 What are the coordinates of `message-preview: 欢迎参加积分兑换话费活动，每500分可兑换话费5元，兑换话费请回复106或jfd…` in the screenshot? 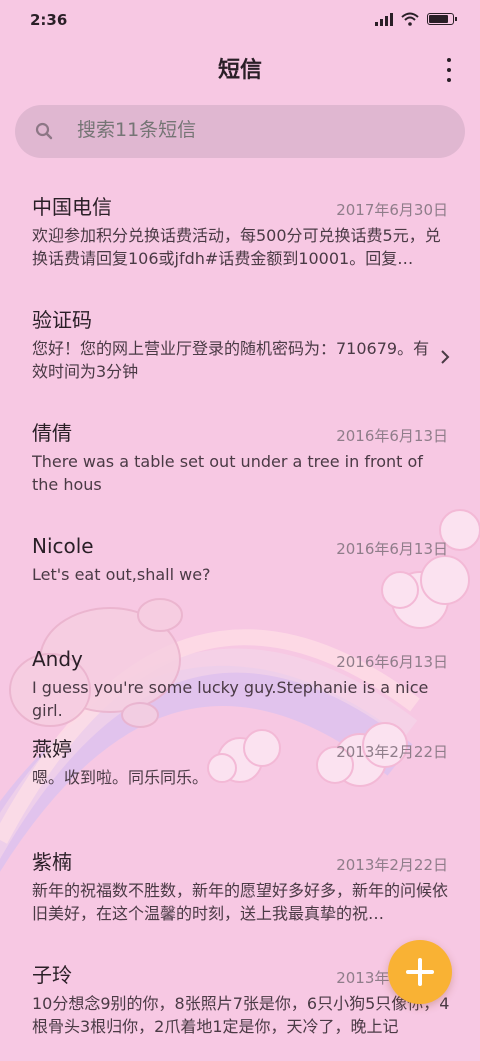 It's located at (236, 247).